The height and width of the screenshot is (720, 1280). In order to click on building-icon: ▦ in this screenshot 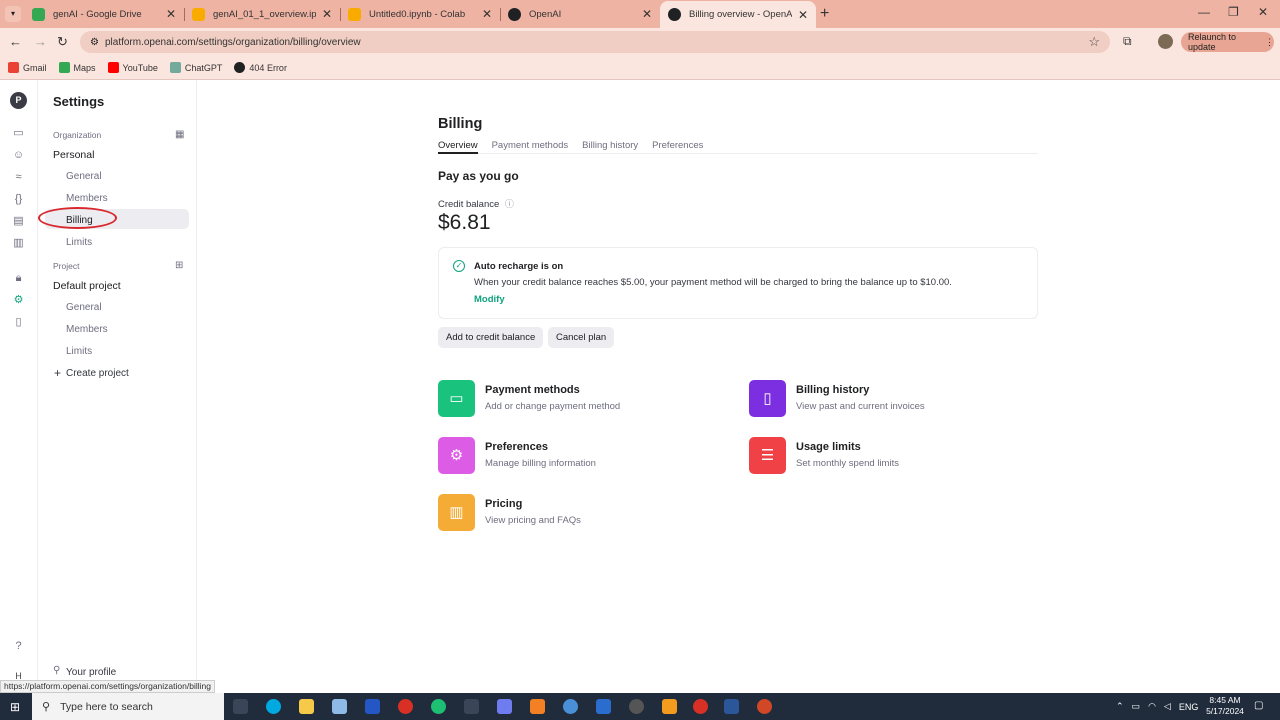, I will do `click(179, 134)`.